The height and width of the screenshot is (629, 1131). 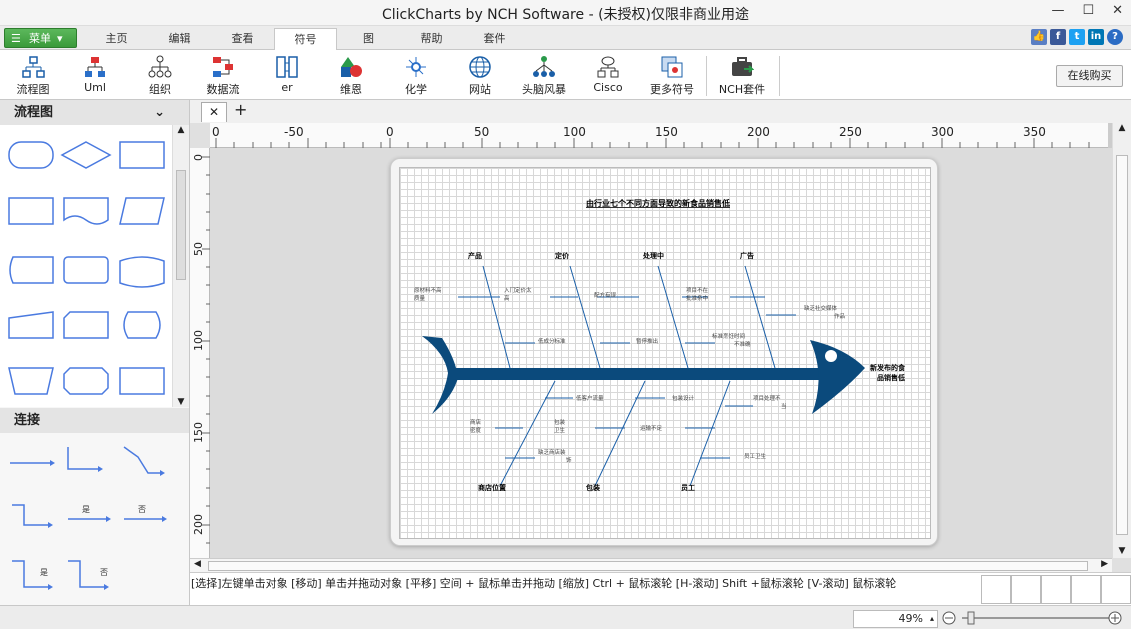 What do you see at coordinates (476, 422) in the screenshot?
I see `cause-label: 商店` at bounding box center [476, 422].